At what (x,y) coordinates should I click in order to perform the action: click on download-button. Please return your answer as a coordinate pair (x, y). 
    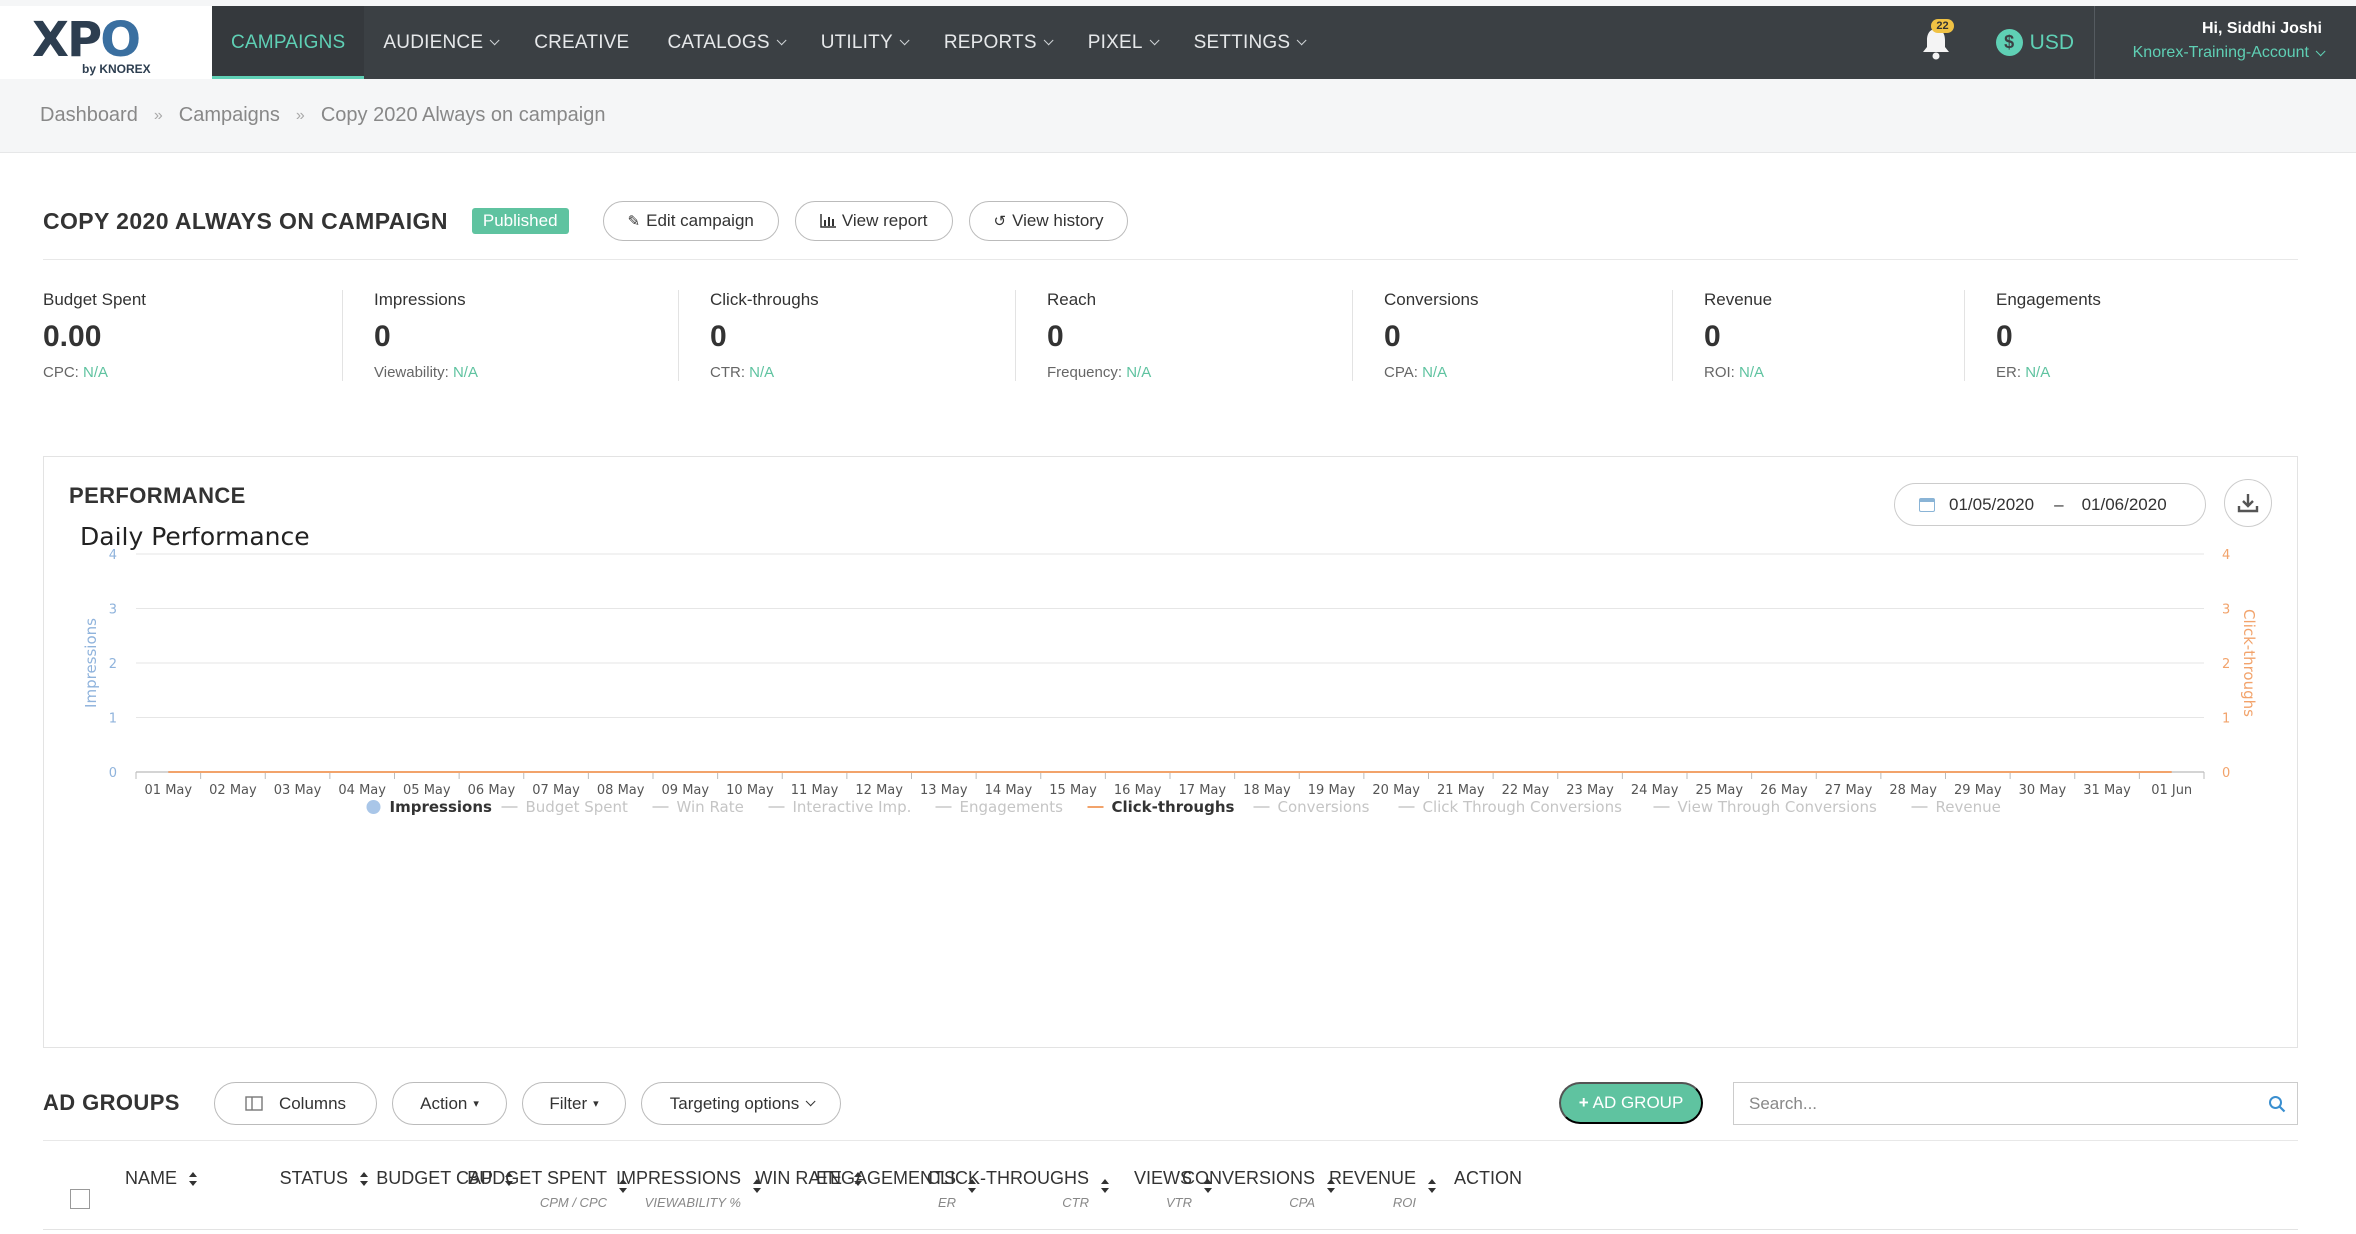
    Looking at the image, I should click on (2248, 503).